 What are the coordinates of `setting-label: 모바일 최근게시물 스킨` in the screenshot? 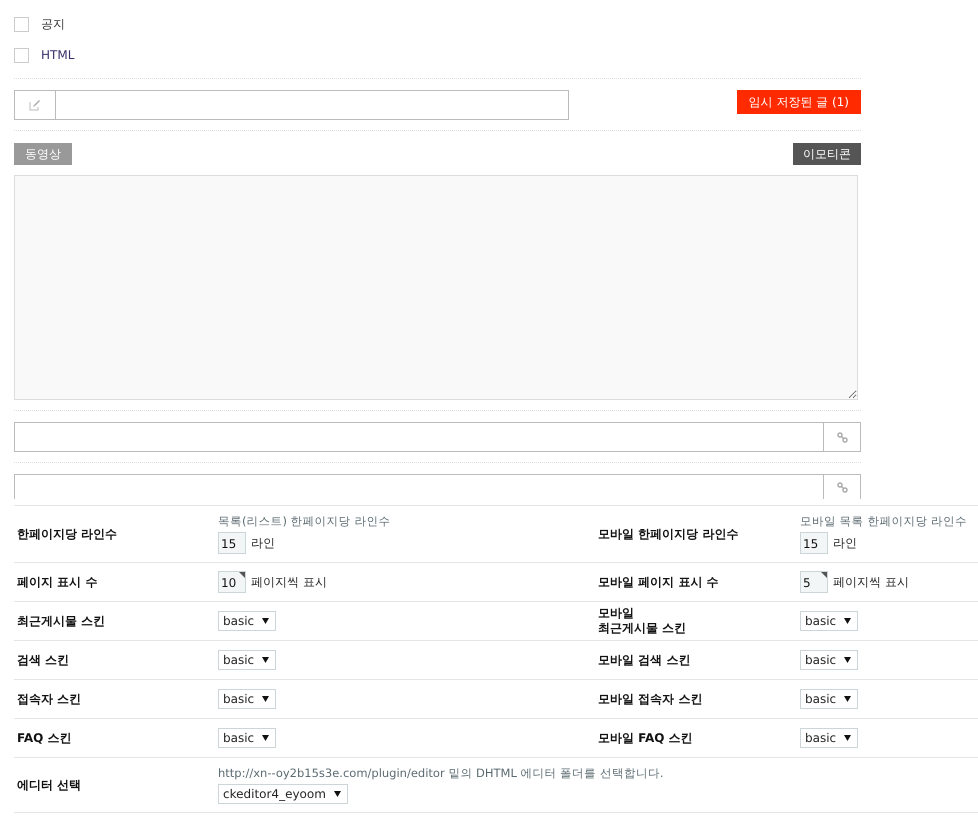 It's located at (642, 621).